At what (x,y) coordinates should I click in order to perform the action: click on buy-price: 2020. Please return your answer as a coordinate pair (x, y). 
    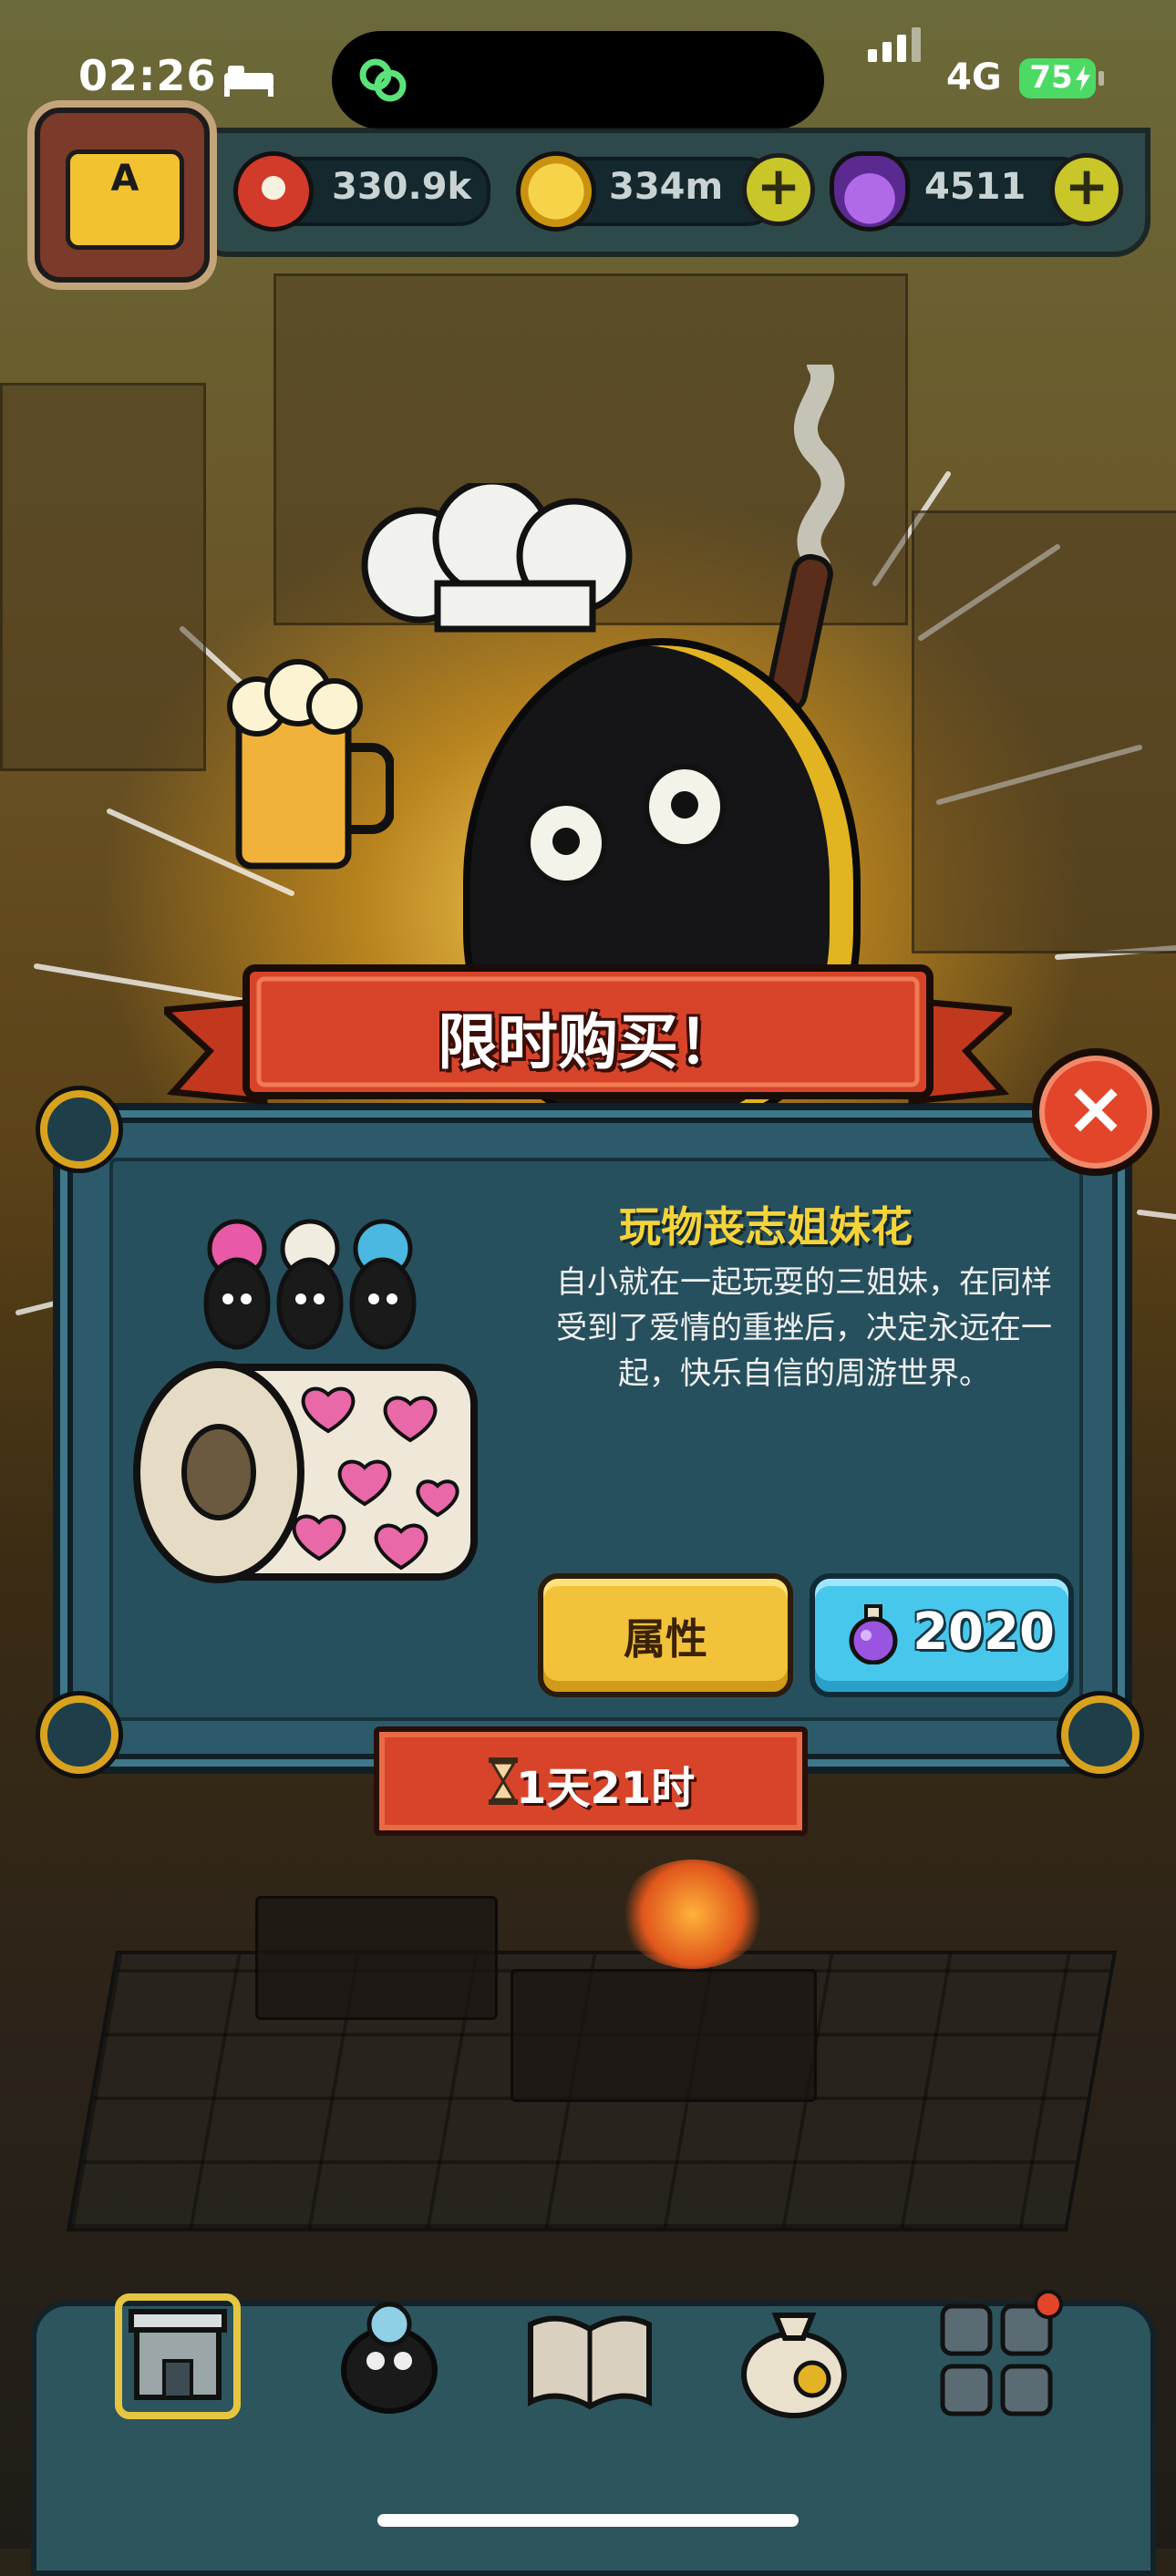
    Looking at the image, I should click on (984, 1632).